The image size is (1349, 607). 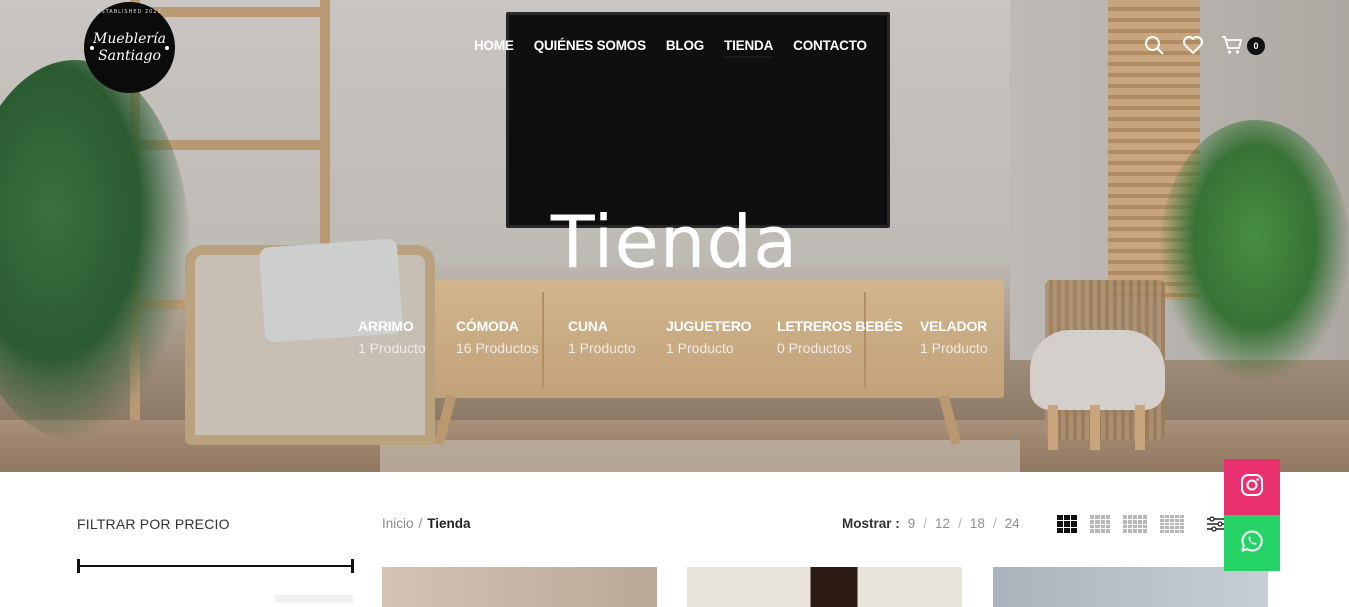 What do you see at coordinates (494, 48) in the screenshot?
I see `nav-home: HOME` at bounding box center [494, 48].